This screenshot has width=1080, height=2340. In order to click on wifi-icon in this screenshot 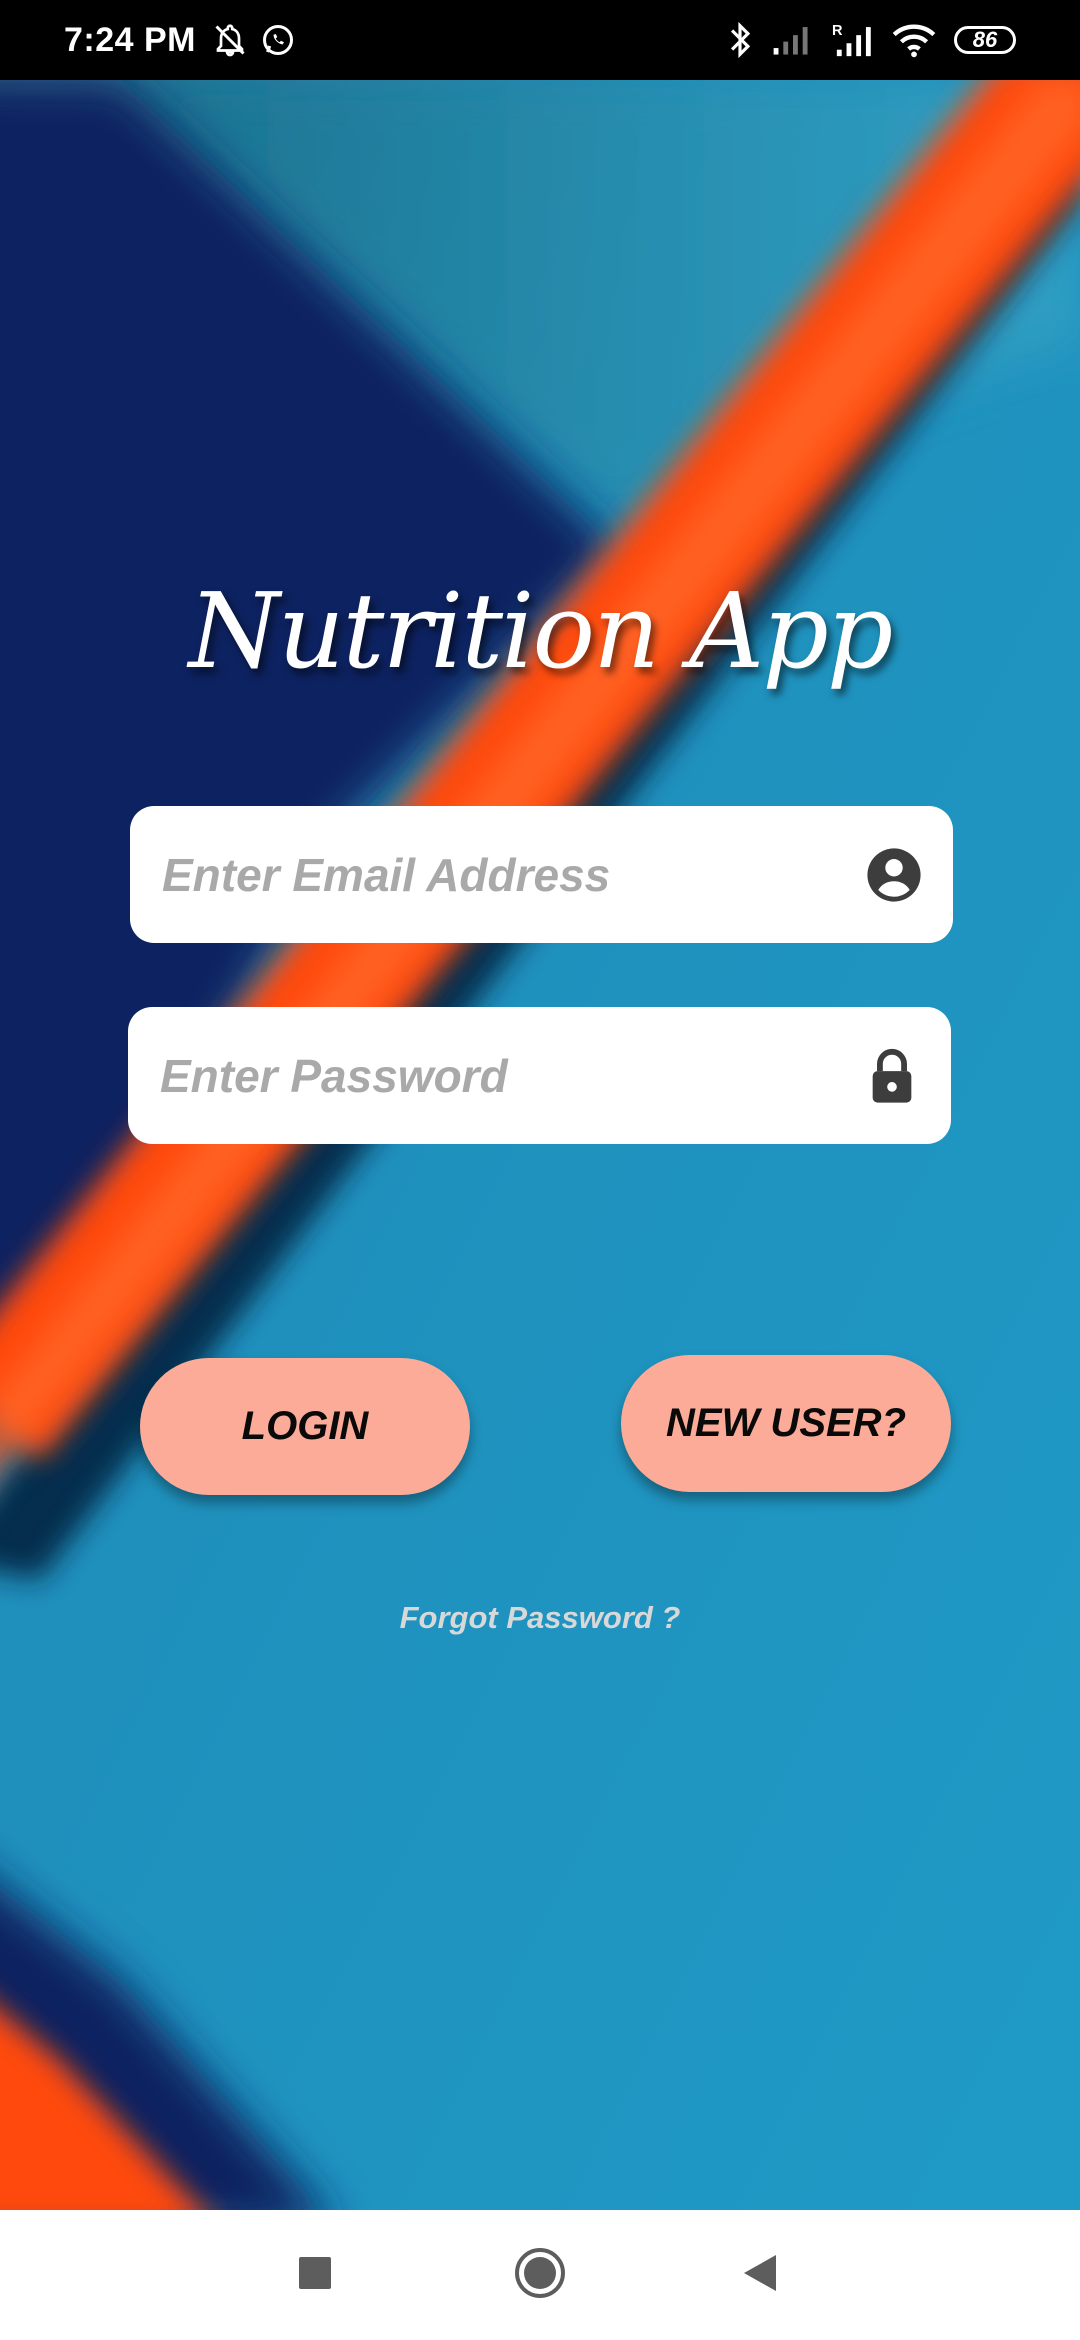, I will do `click(914, 40)`.